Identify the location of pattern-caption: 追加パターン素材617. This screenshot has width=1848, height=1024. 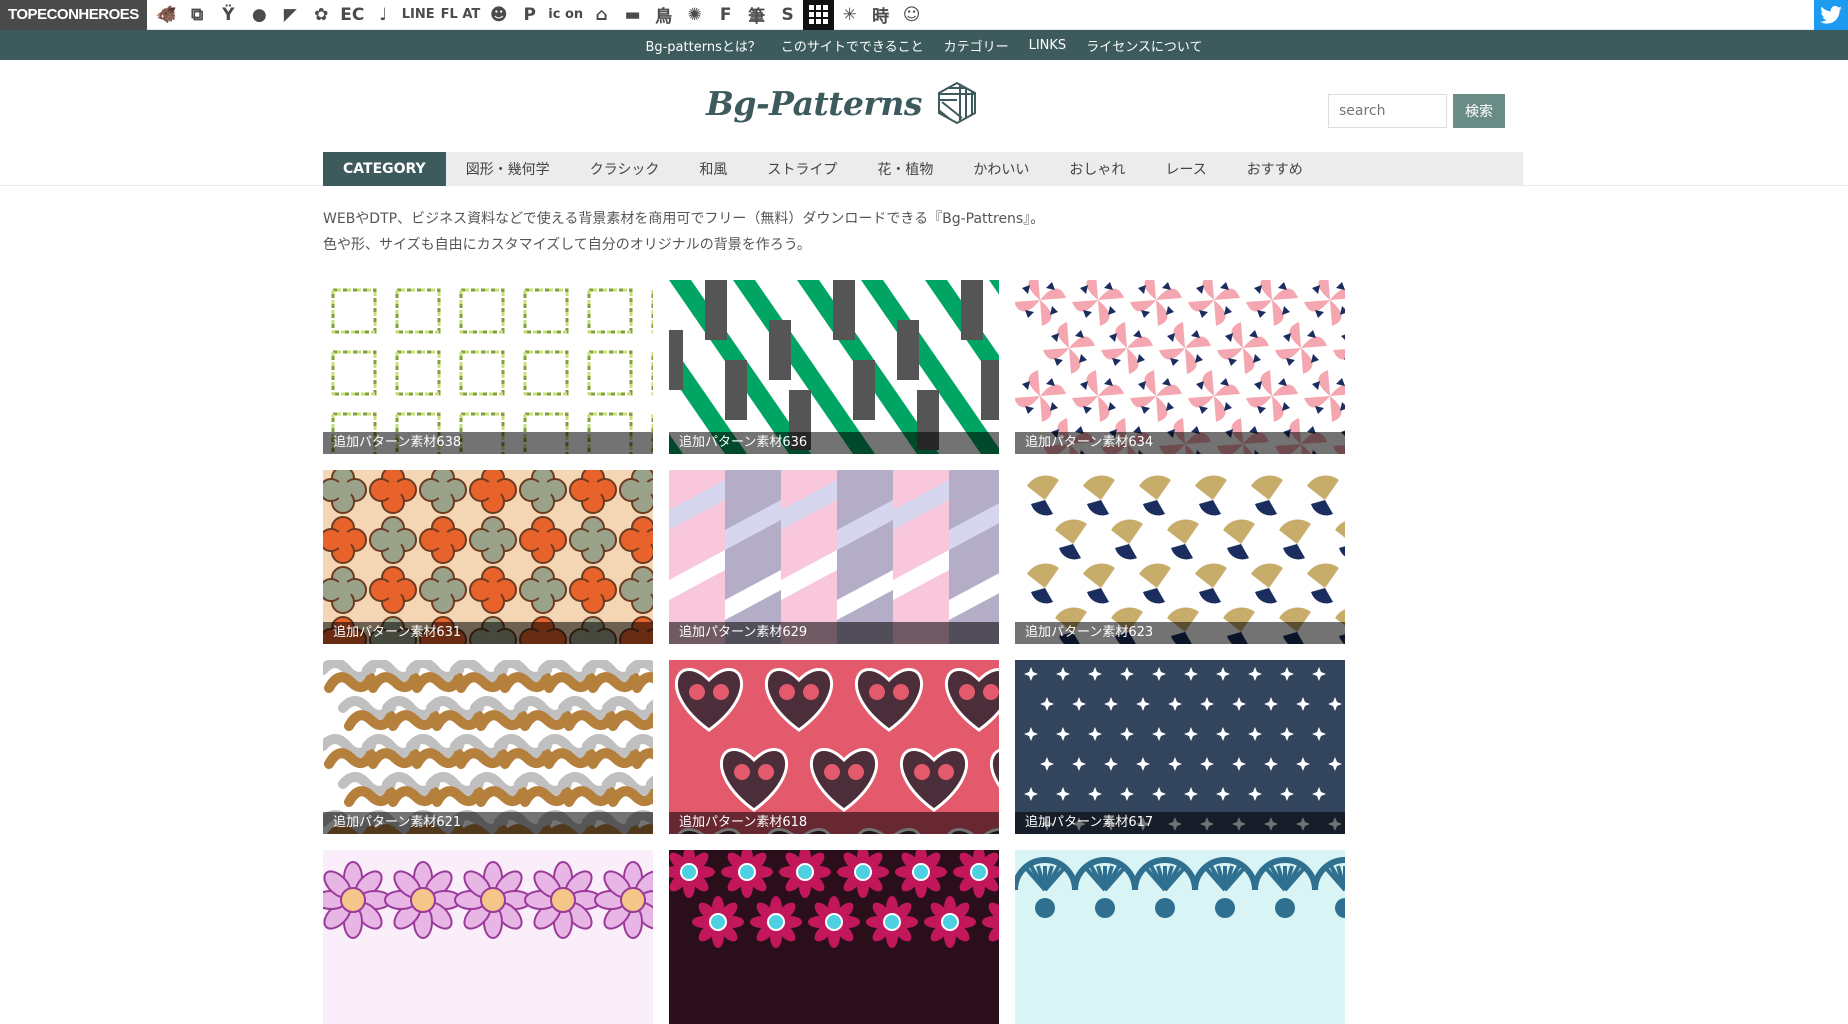
(1180, 823).